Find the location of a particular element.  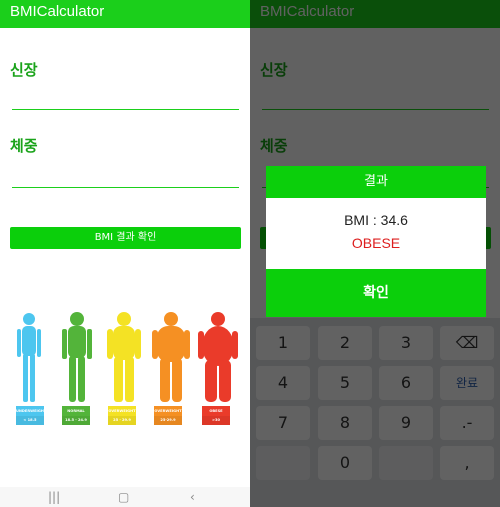

tag-name: NORMAL is located at coordinates (76, 411).